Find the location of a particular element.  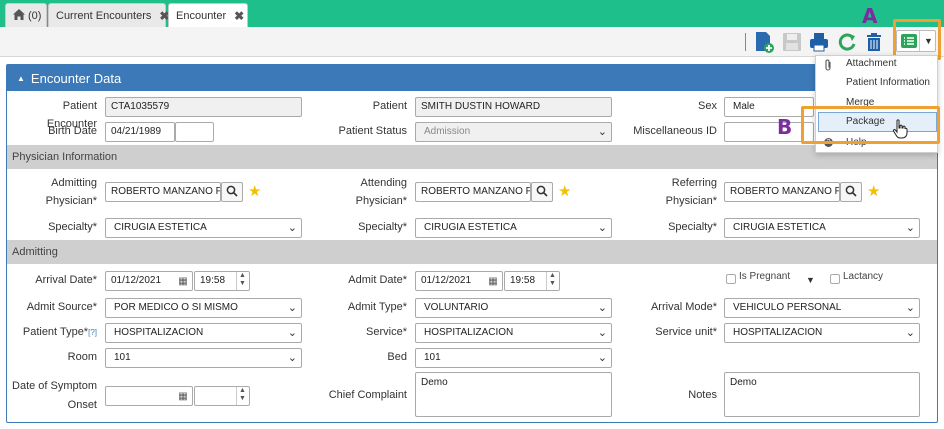

highlight-box-b is located at coordinates (870, 125).